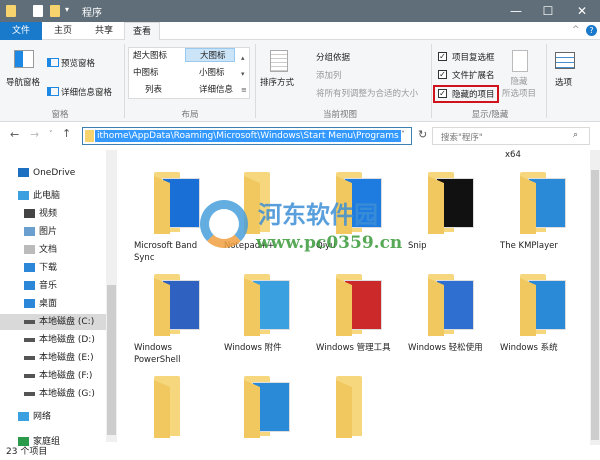 Image resolution: width=600 pixels, height=460 pixels. Describe the element at coordinates (265, 246) in the screenshot. I see `folder-label: Notepad++` at that location.